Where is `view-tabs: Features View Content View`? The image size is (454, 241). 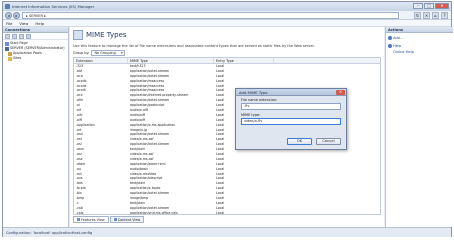
view-tabs: Features View Content View is located at coordinates (109, 220).